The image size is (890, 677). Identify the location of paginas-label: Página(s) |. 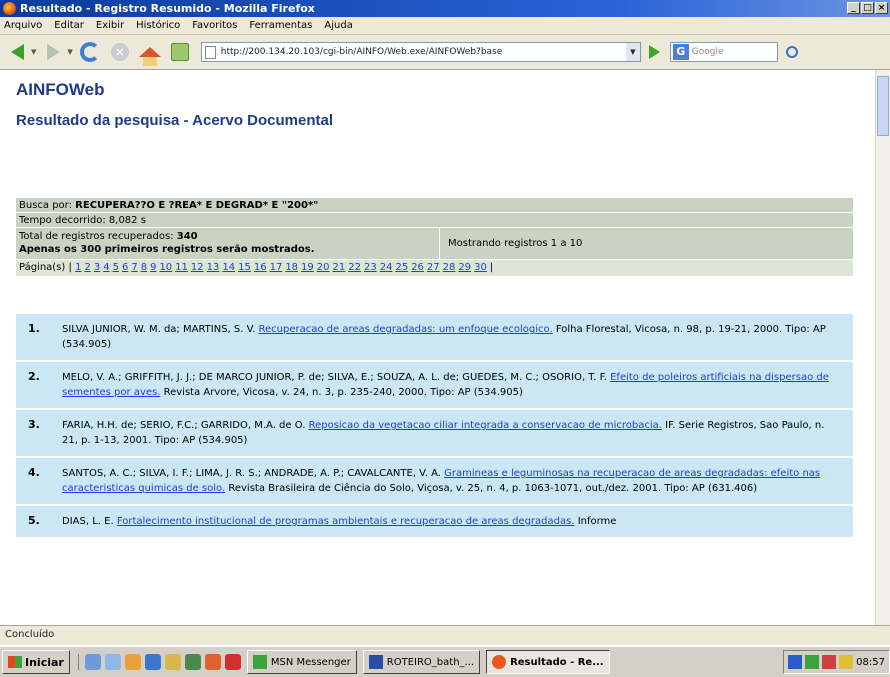
(45, 267).